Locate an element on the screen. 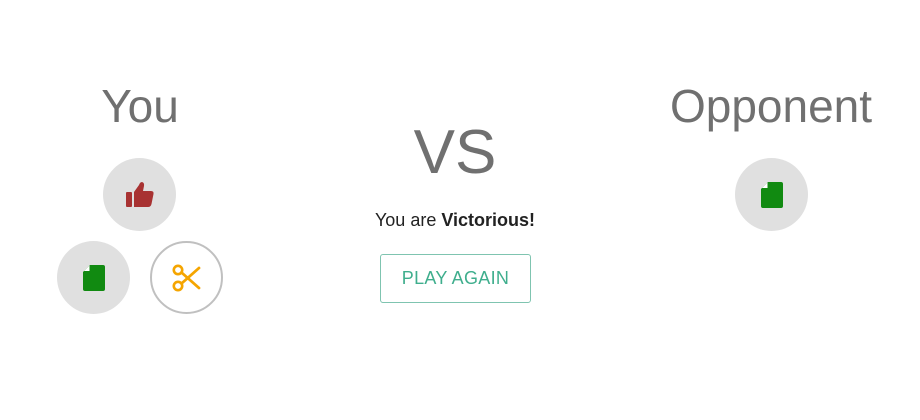 The height and width of the screenshot is (420, 920). scissors-choice-button is located at coordinates (186, 277).